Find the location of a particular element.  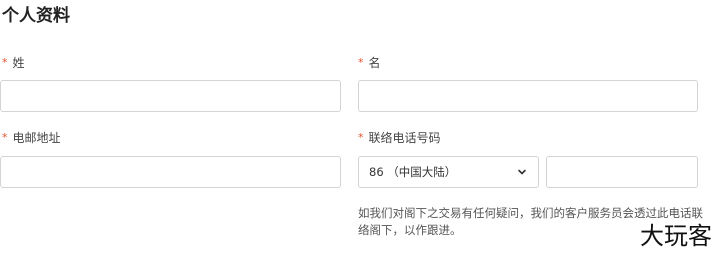

country-code-value: 86 （中国大陆） is located at coordinates (413, 172).